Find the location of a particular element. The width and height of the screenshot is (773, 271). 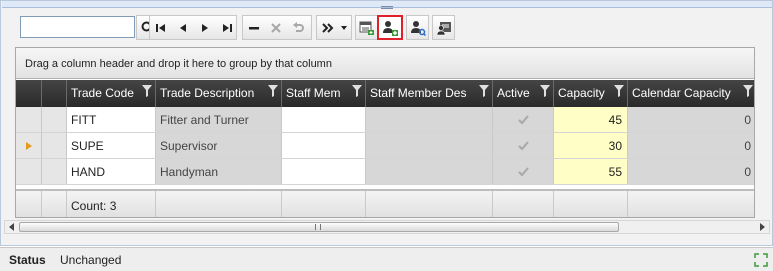

remove-button is located at coordinates (254, 27).